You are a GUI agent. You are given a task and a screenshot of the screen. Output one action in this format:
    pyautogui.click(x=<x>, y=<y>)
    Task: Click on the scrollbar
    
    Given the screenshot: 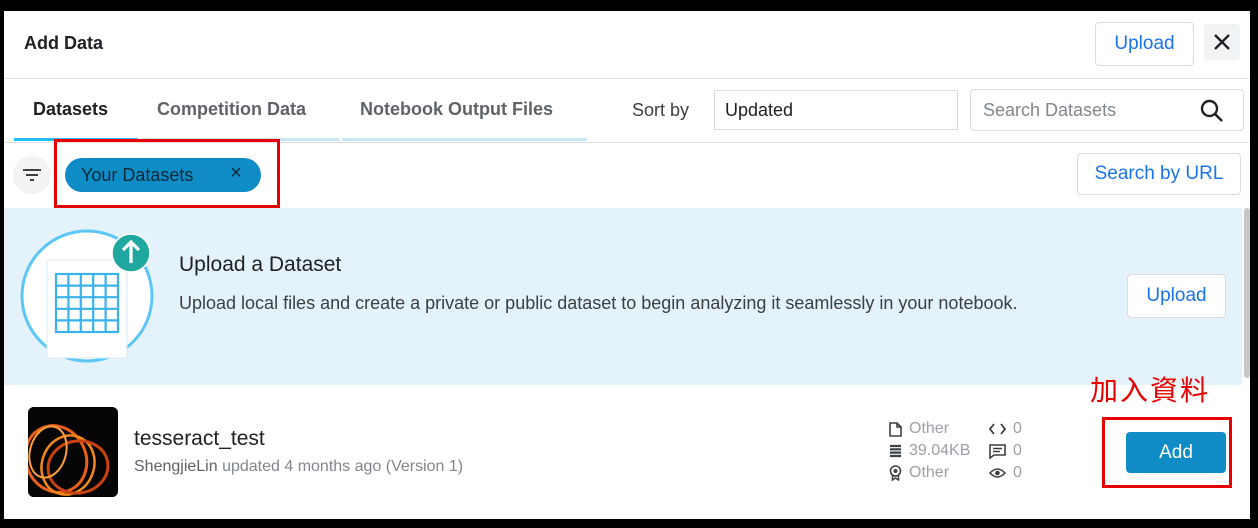 What is the action you would take?
    pyautogui.click(x=1247, y=293)
    